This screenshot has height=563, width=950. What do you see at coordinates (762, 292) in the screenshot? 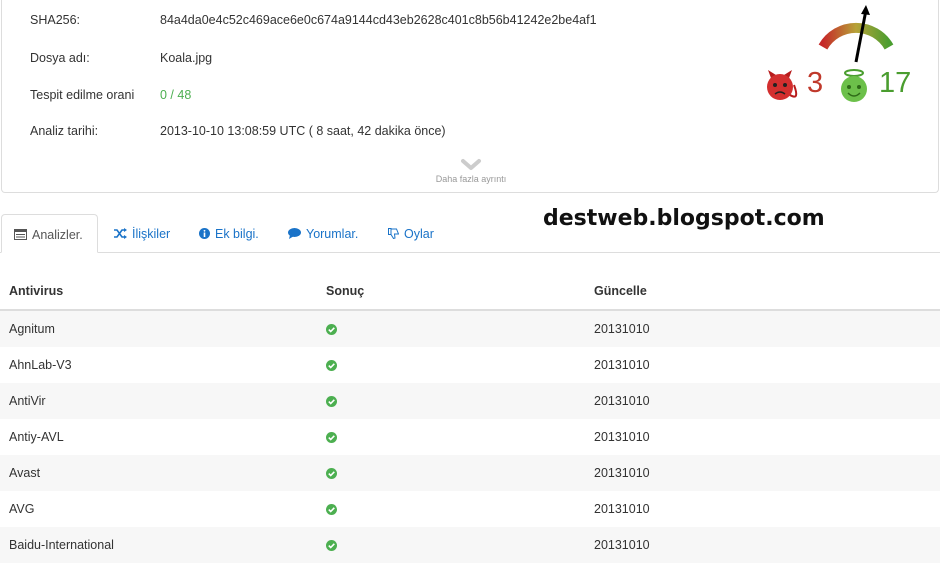
I see `col-update: Güncelle` at bounding box center [762, 292].